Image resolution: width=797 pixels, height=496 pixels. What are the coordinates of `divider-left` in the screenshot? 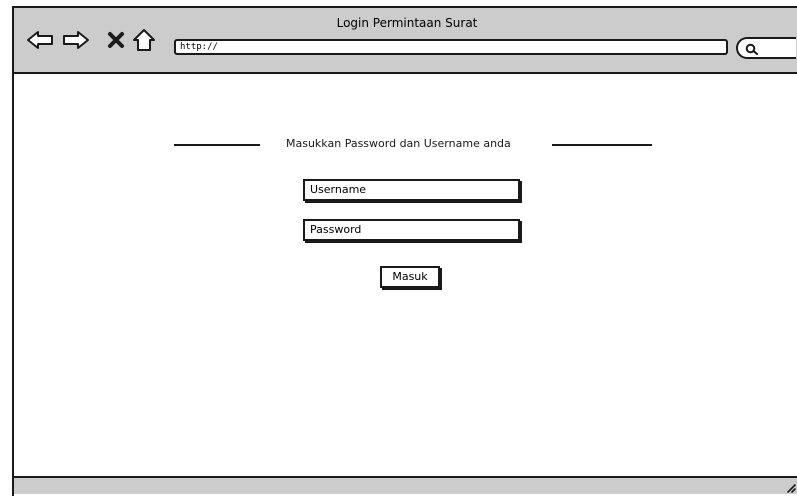 It's located at (217, 145).